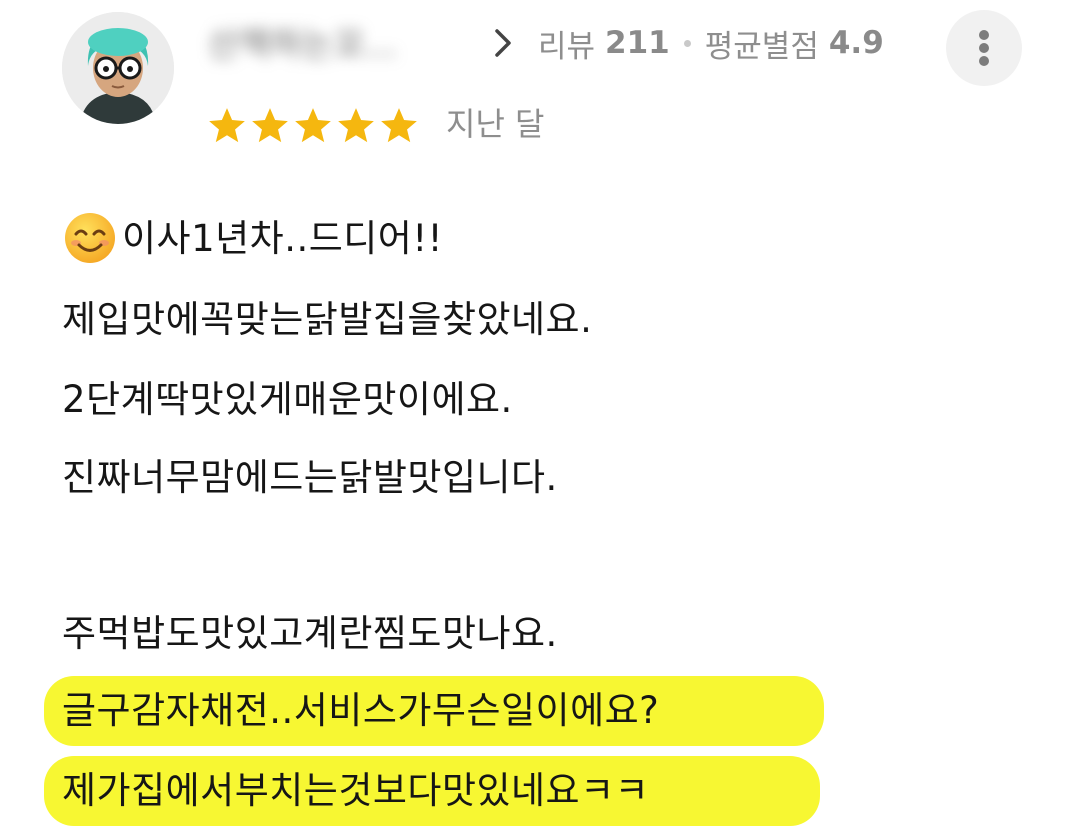  I want to click on average-rating-label: 평균별점, so click(761, 46).